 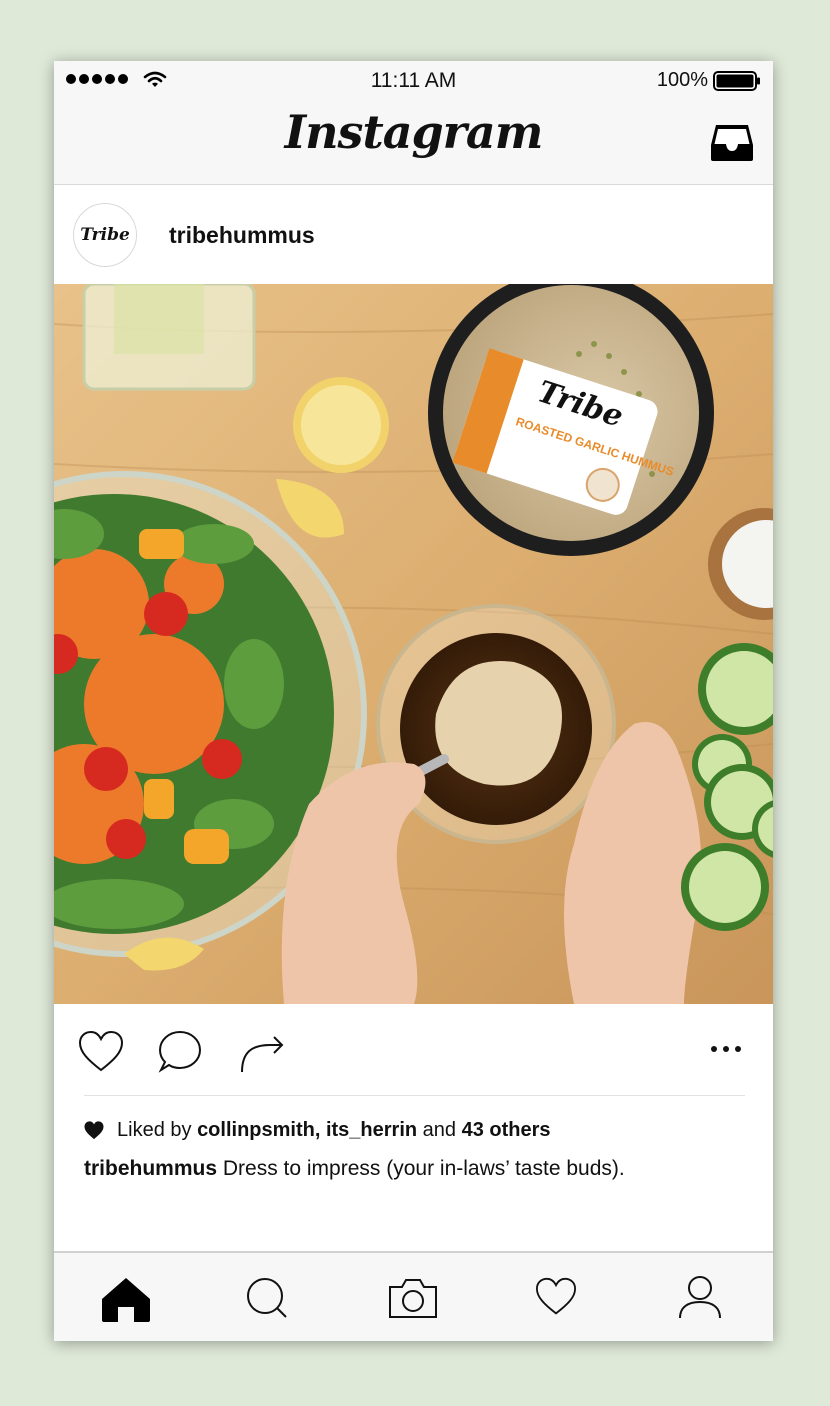 I want to click on avatar: Tribe, so click(x=105, y=235).